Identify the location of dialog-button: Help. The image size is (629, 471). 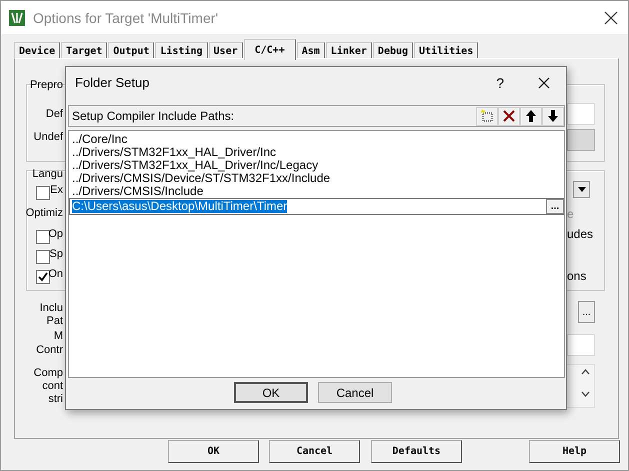
(574, 451).